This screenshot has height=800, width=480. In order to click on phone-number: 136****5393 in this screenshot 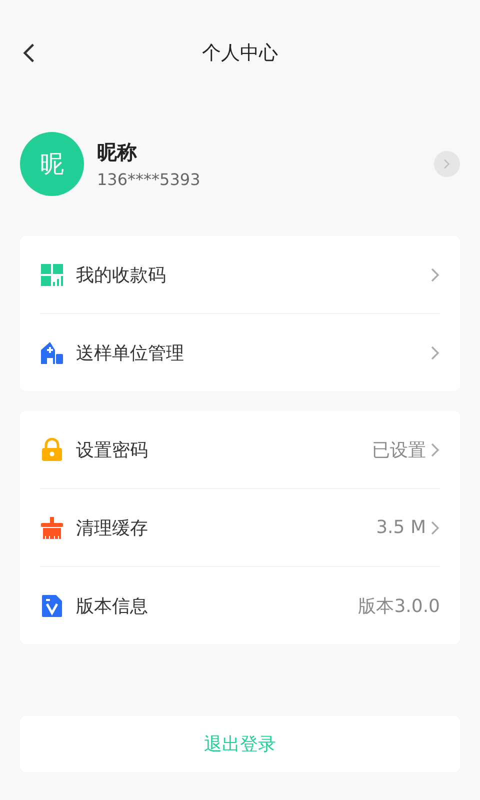, I will do `click(149, 179)`.